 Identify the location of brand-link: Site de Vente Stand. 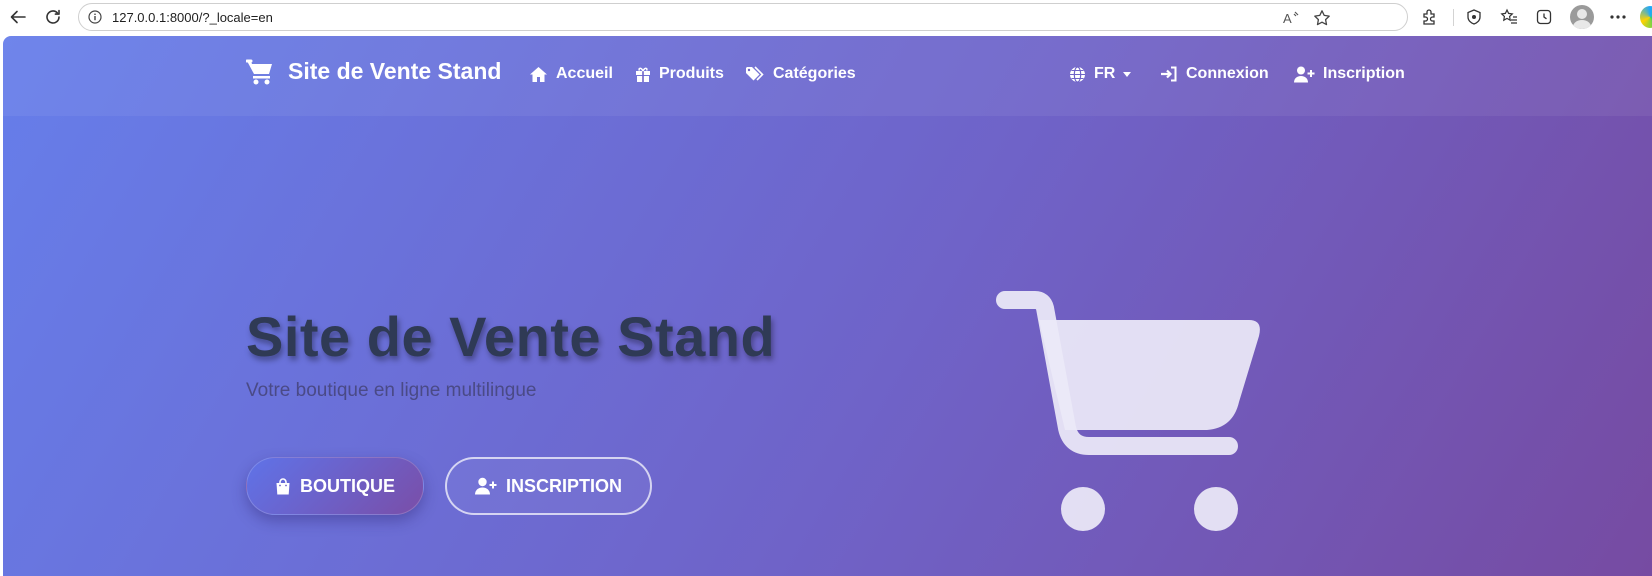
(373, 71).